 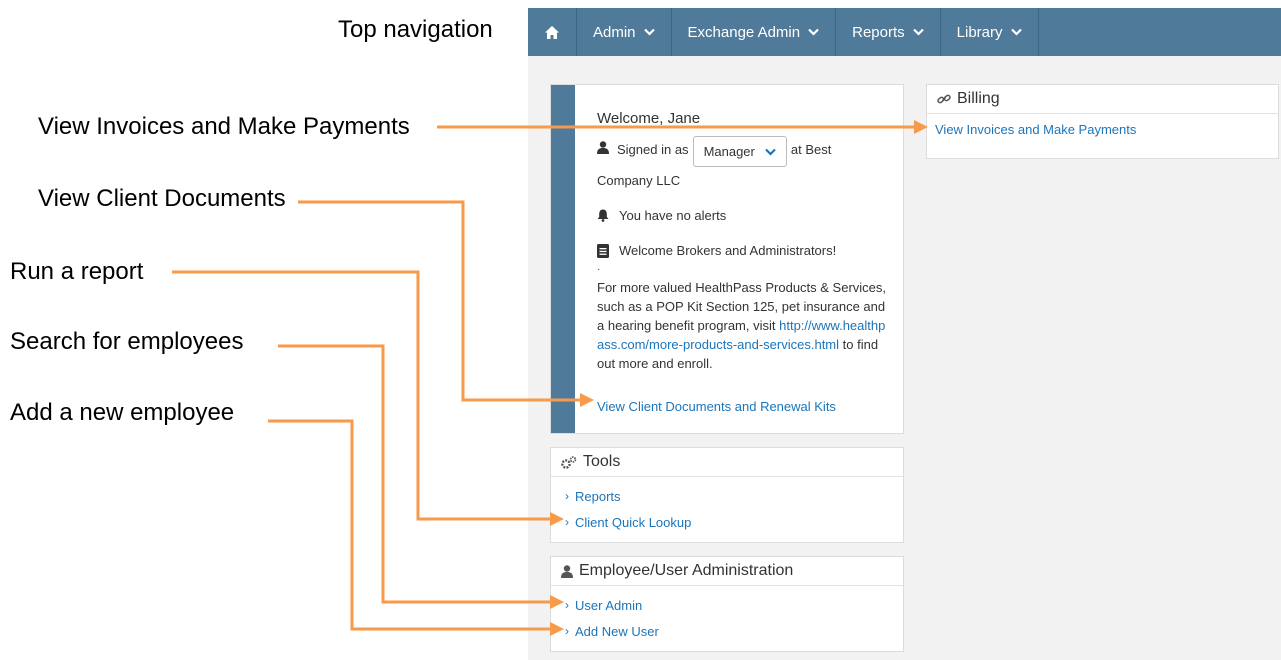 What do you see at coordinates (410, 525) in the screenshot?
I see `arrow-add-employee` at bounding box center [410, 525].